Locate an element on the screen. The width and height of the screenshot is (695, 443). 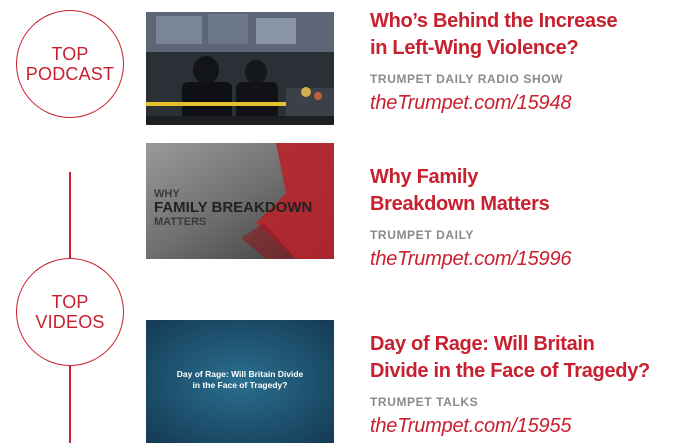
family-video-title: Why Family Breakdown Matters is located at coordinates (532, 191).